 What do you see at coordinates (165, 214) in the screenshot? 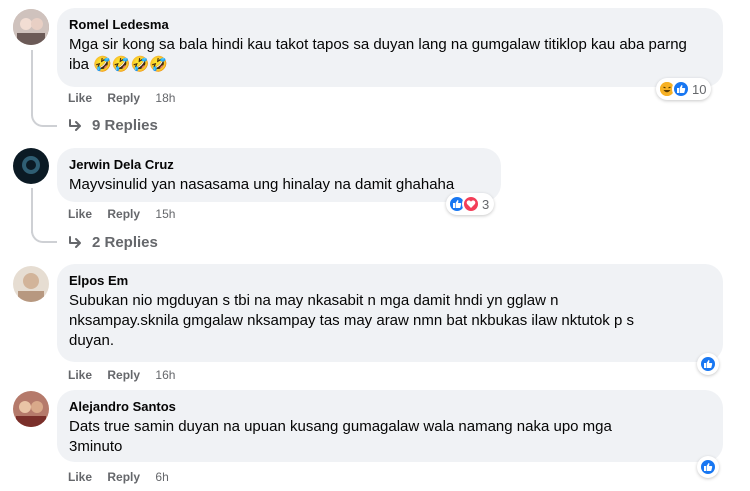
I see `comment-timestamp: 15h` at bounding box center [165, 214].